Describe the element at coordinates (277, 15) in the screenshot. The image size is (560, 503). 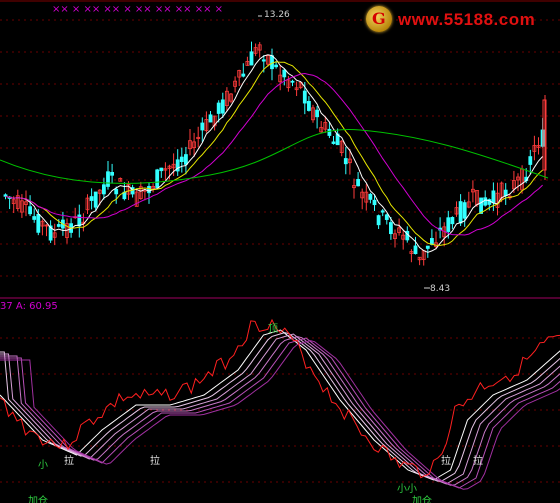
I see `price-high-label: 13.26` at that location.